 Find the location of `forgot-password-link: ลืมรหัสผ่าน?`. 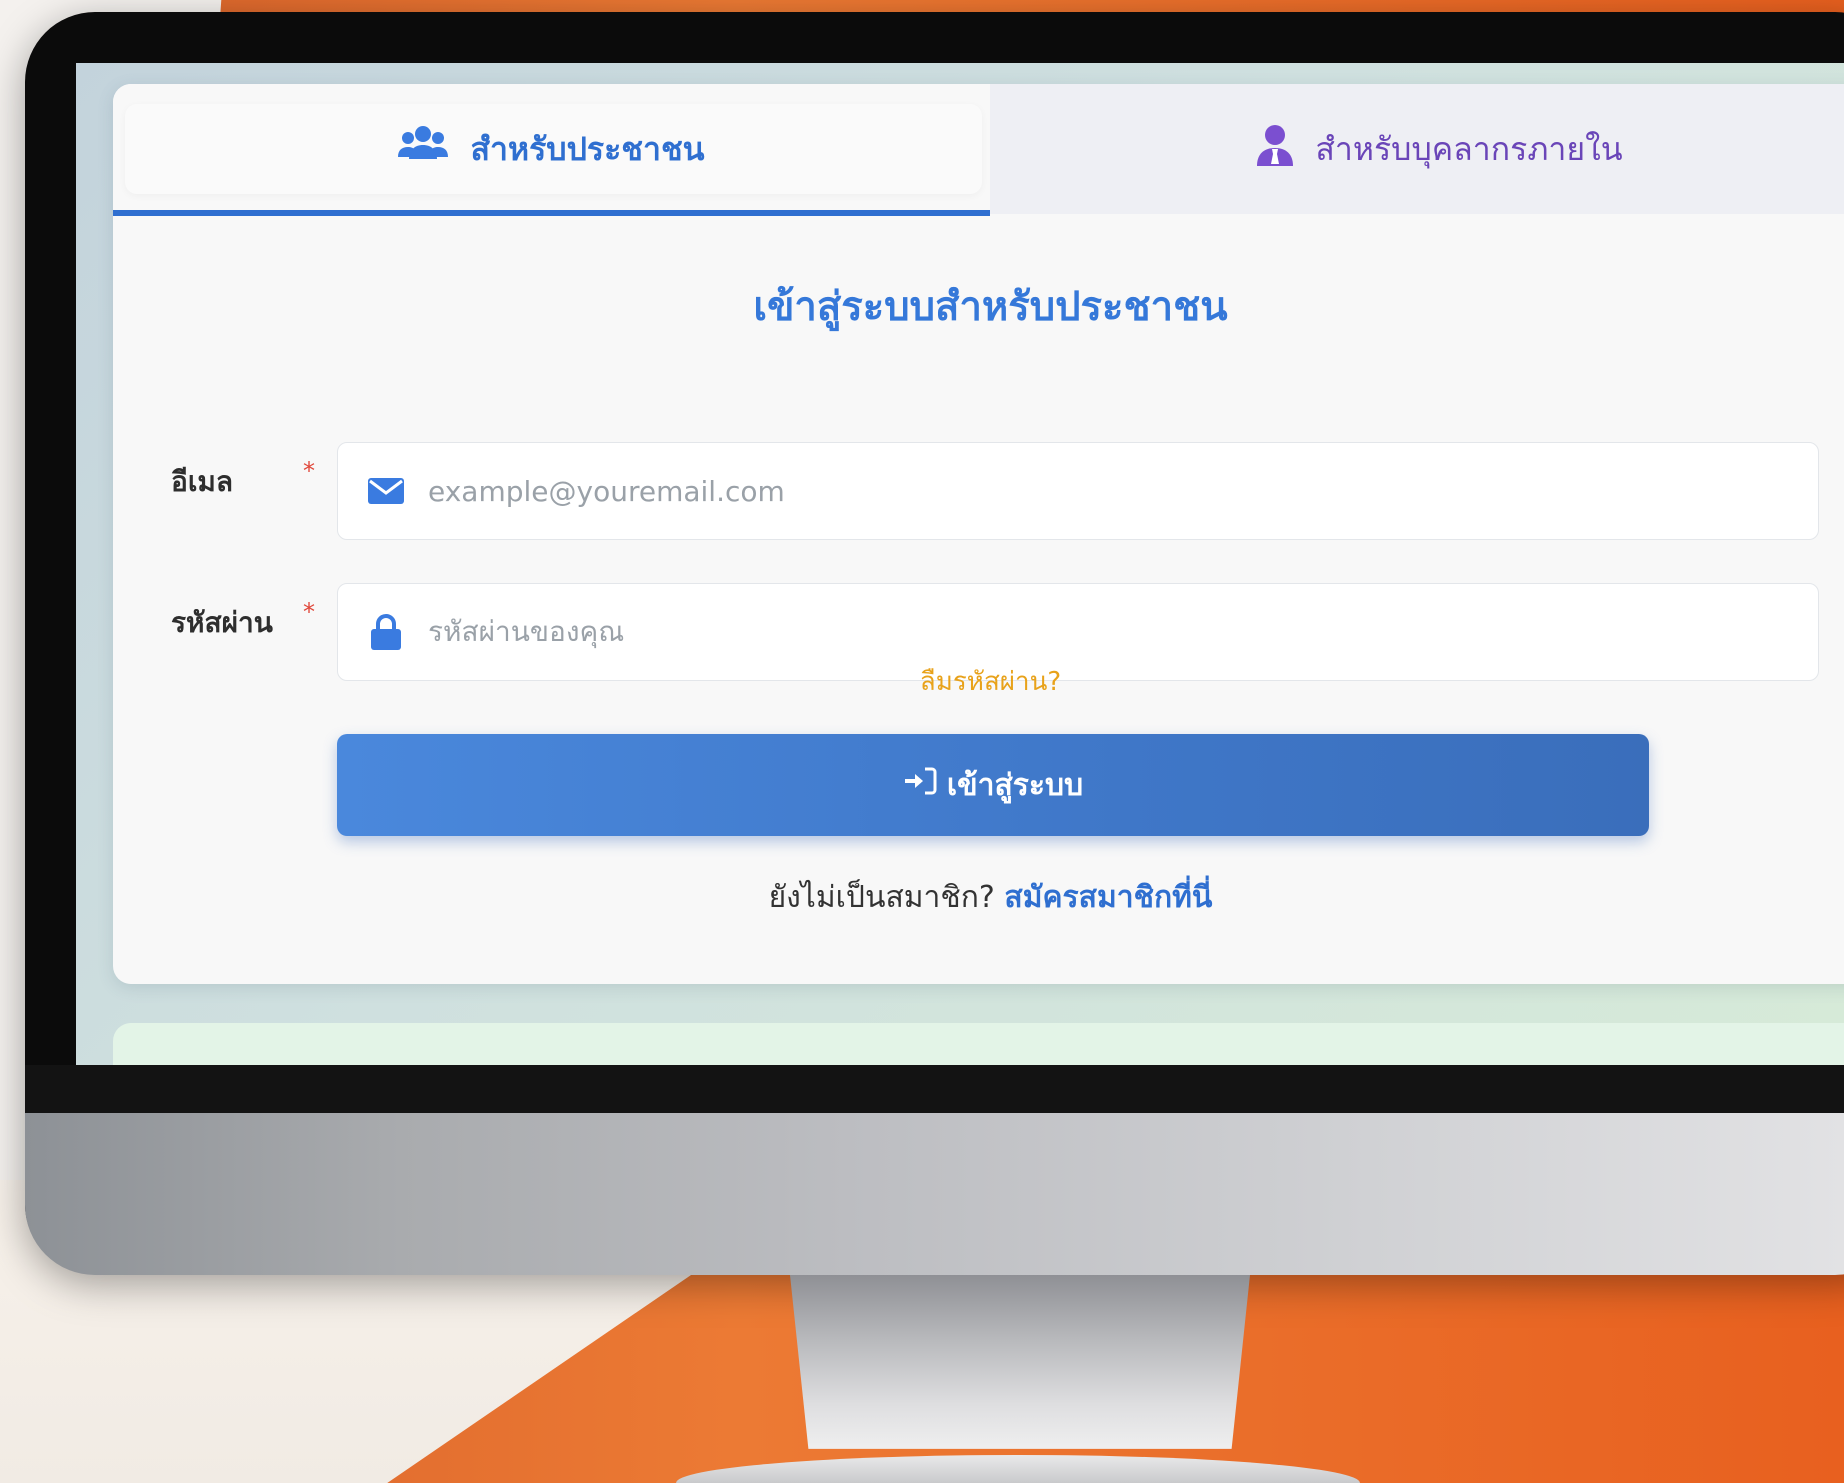

forgot-password-link: ลืมรหัสผ่าน? is located at coordinates (978, 681).